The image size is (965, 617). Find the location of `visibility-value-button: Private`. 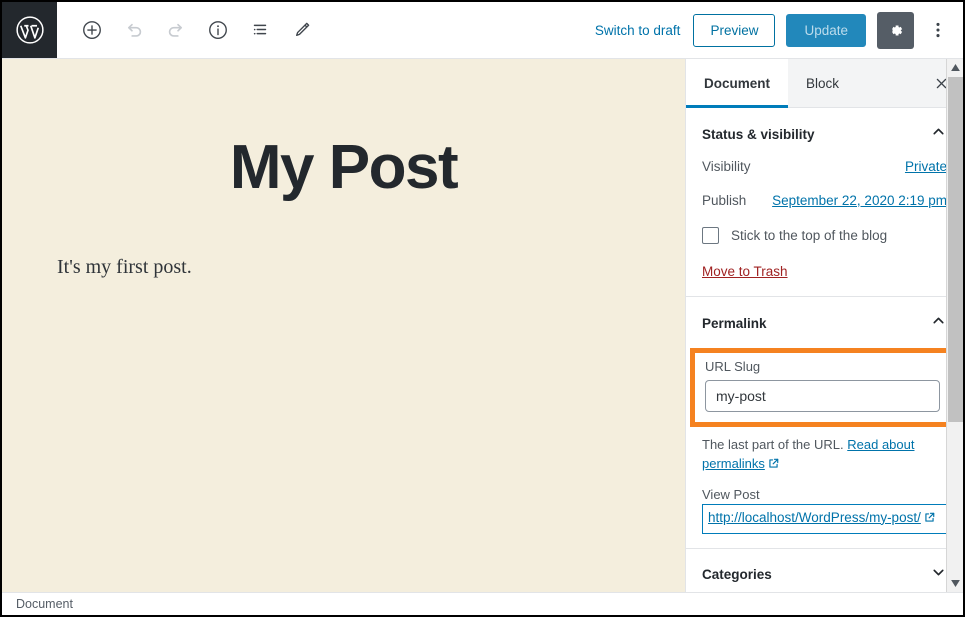

visibility-value-button: Private is located at coordinates (926, 166).